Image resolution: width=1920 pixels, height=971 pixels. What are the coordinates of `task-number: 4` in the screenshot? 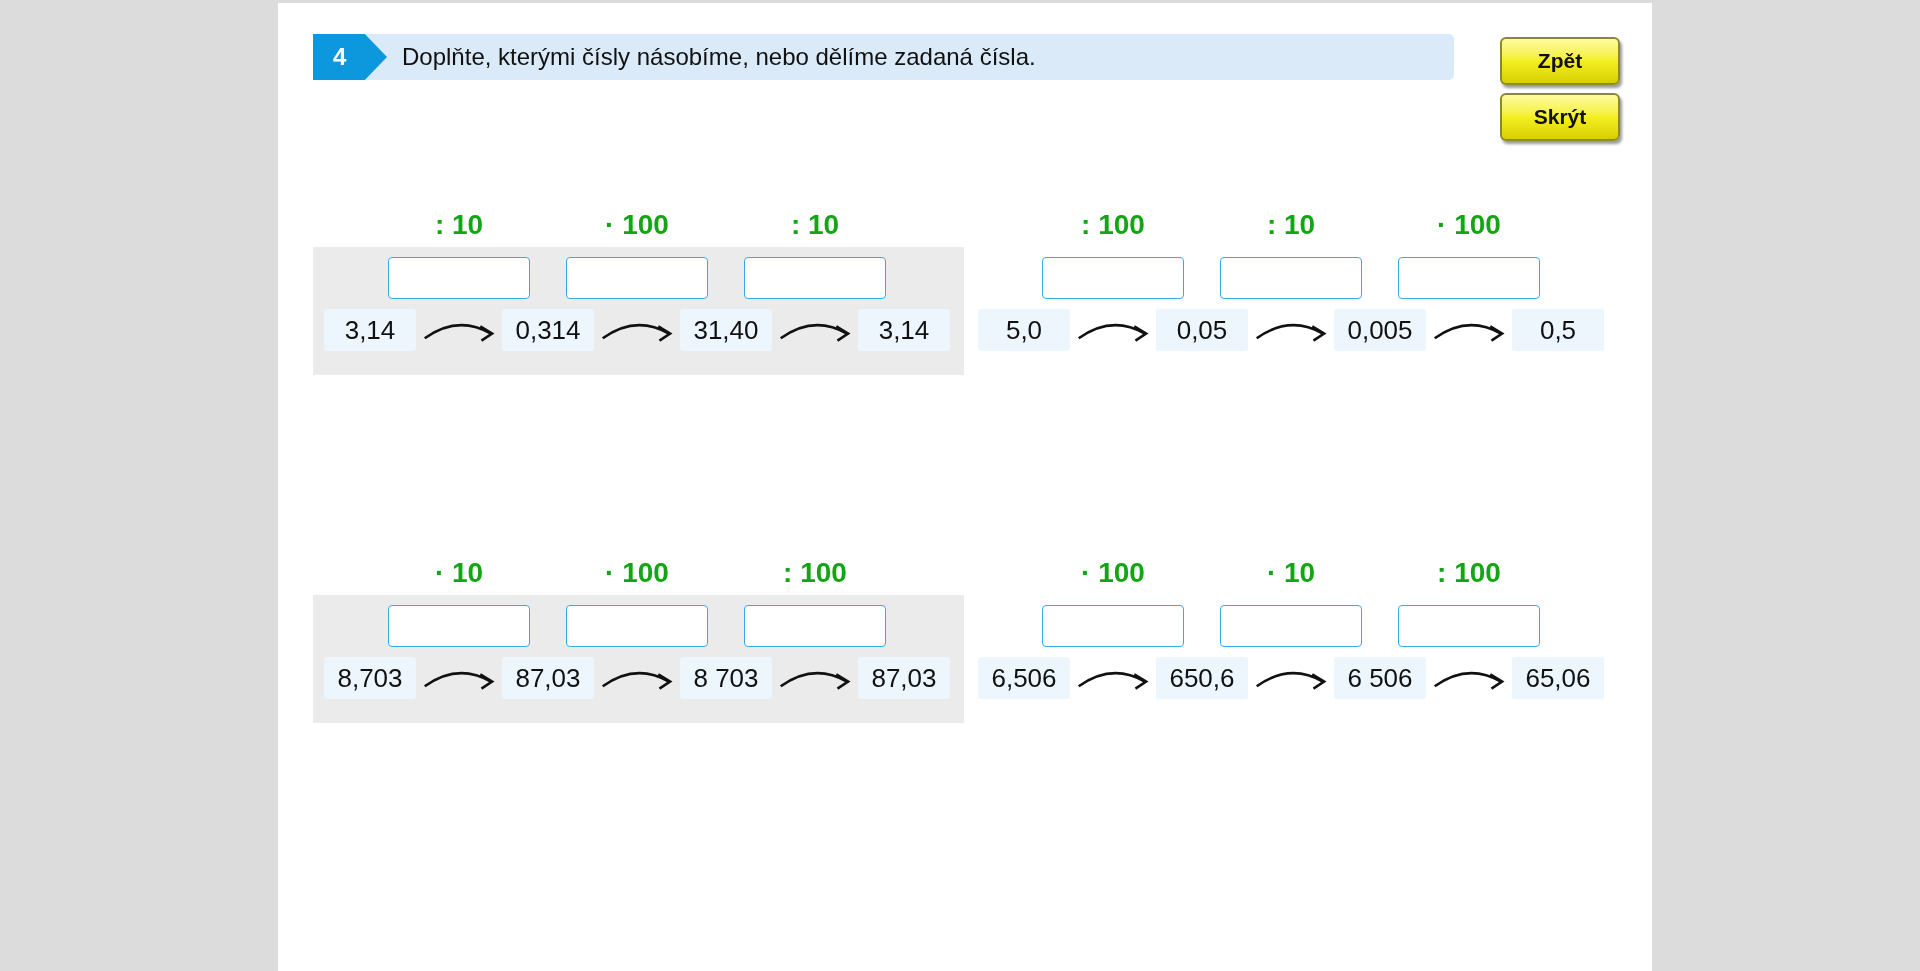 It's located at (350, 57).